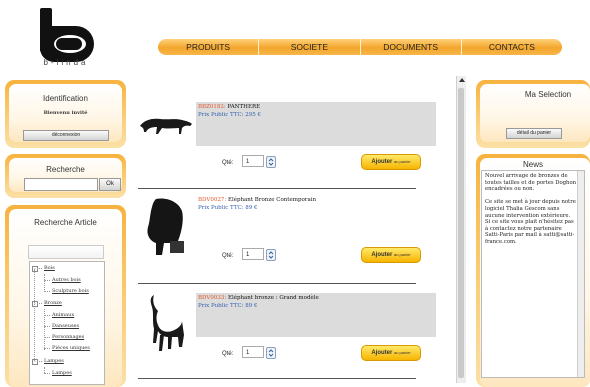 The image size is (590, 387). Describe the element at coordinates (61, 184) in the screenshot. I see `search-input` at that location.